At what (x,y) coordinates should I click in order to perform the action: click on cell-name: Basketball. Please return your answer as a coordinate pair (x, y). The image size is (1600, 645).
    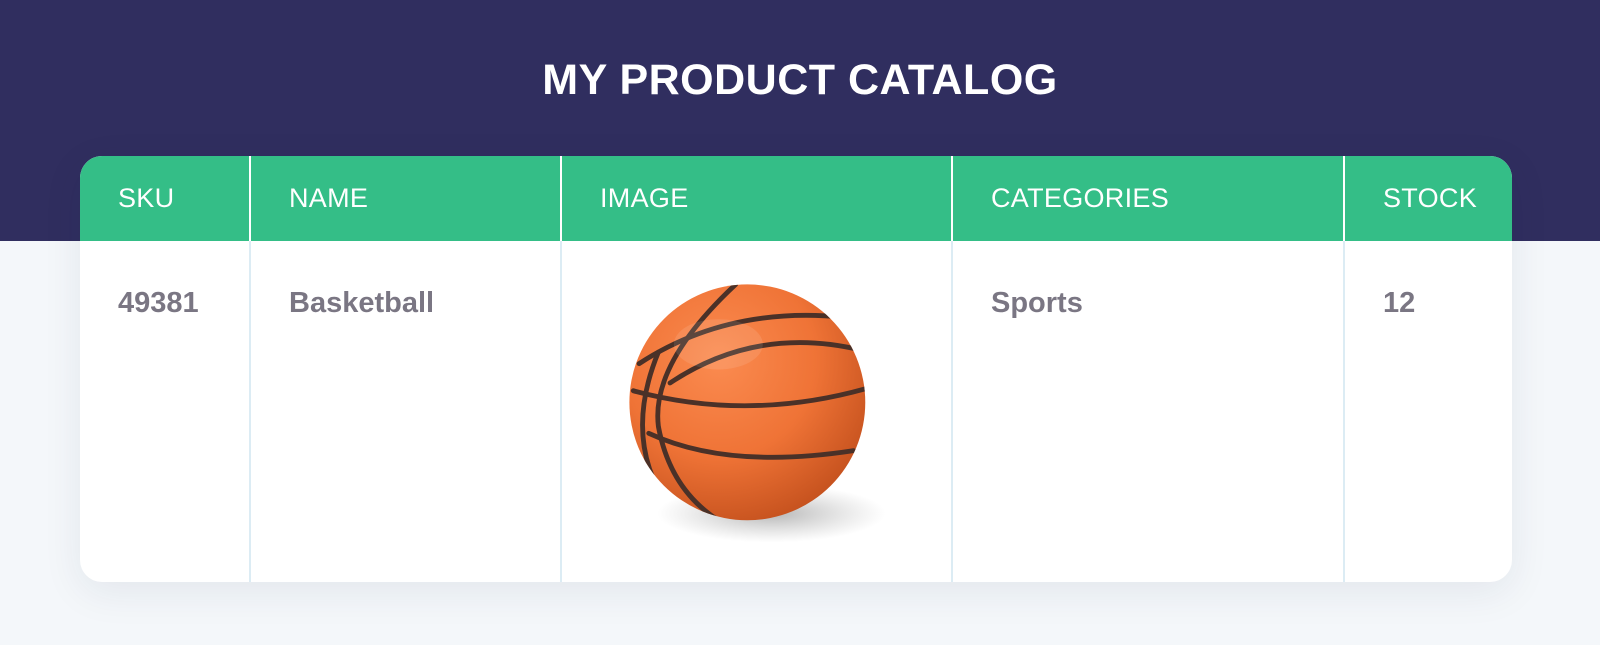
    Looking at the image, I should click on (405, 411).